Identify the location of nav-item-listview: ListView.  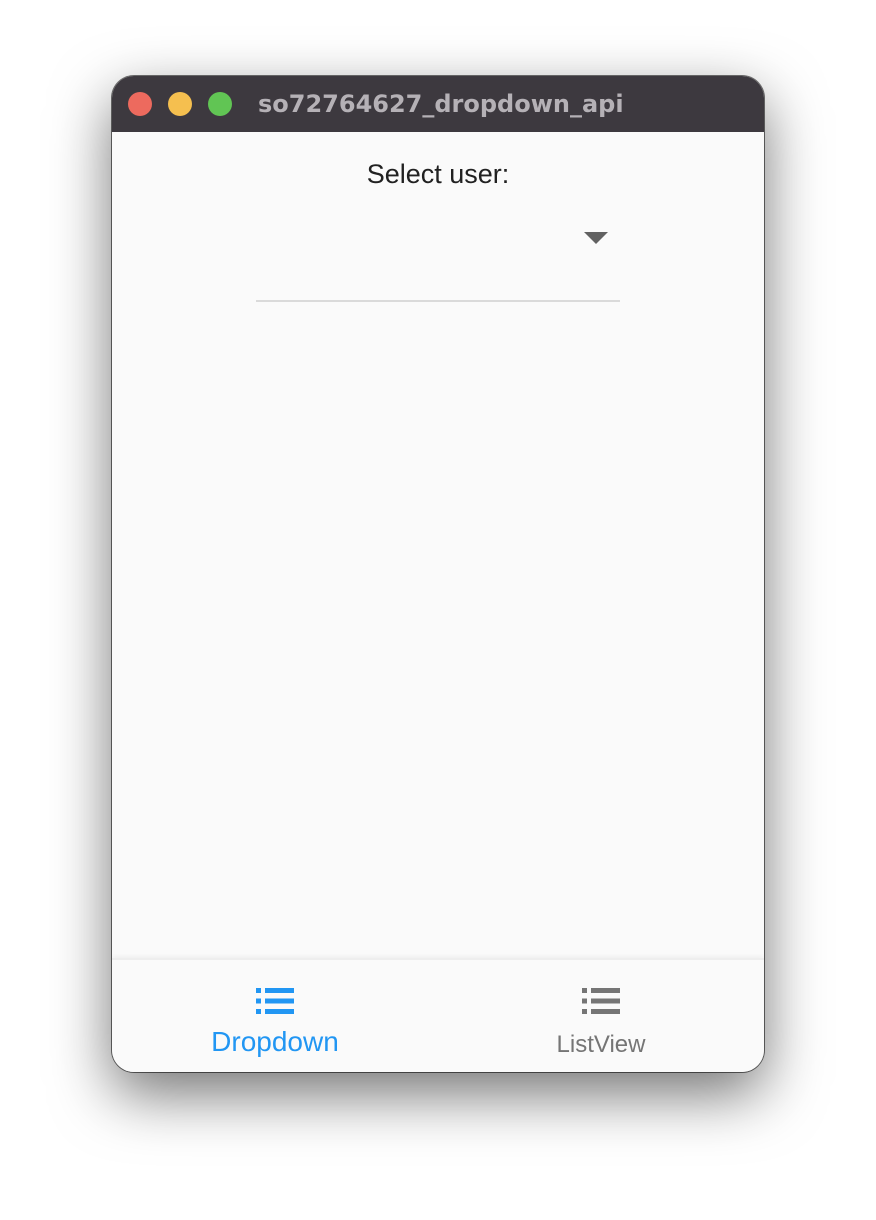
(601, 1016).